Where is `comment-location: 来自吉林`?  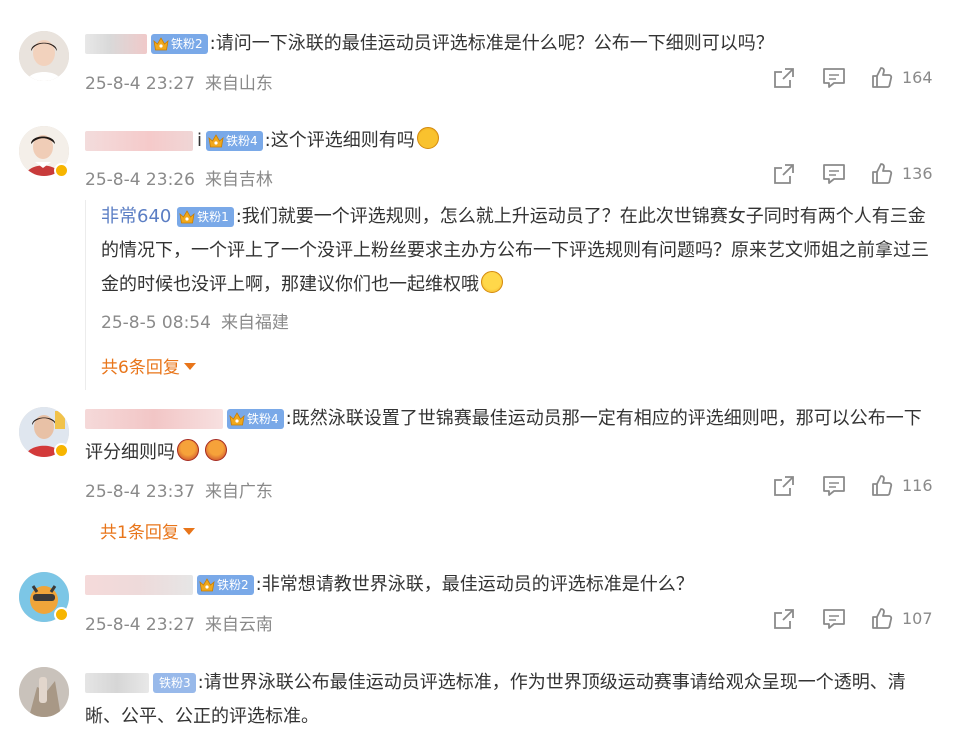 comment-location: 来自吉林 is located at coordinates (238, 180).